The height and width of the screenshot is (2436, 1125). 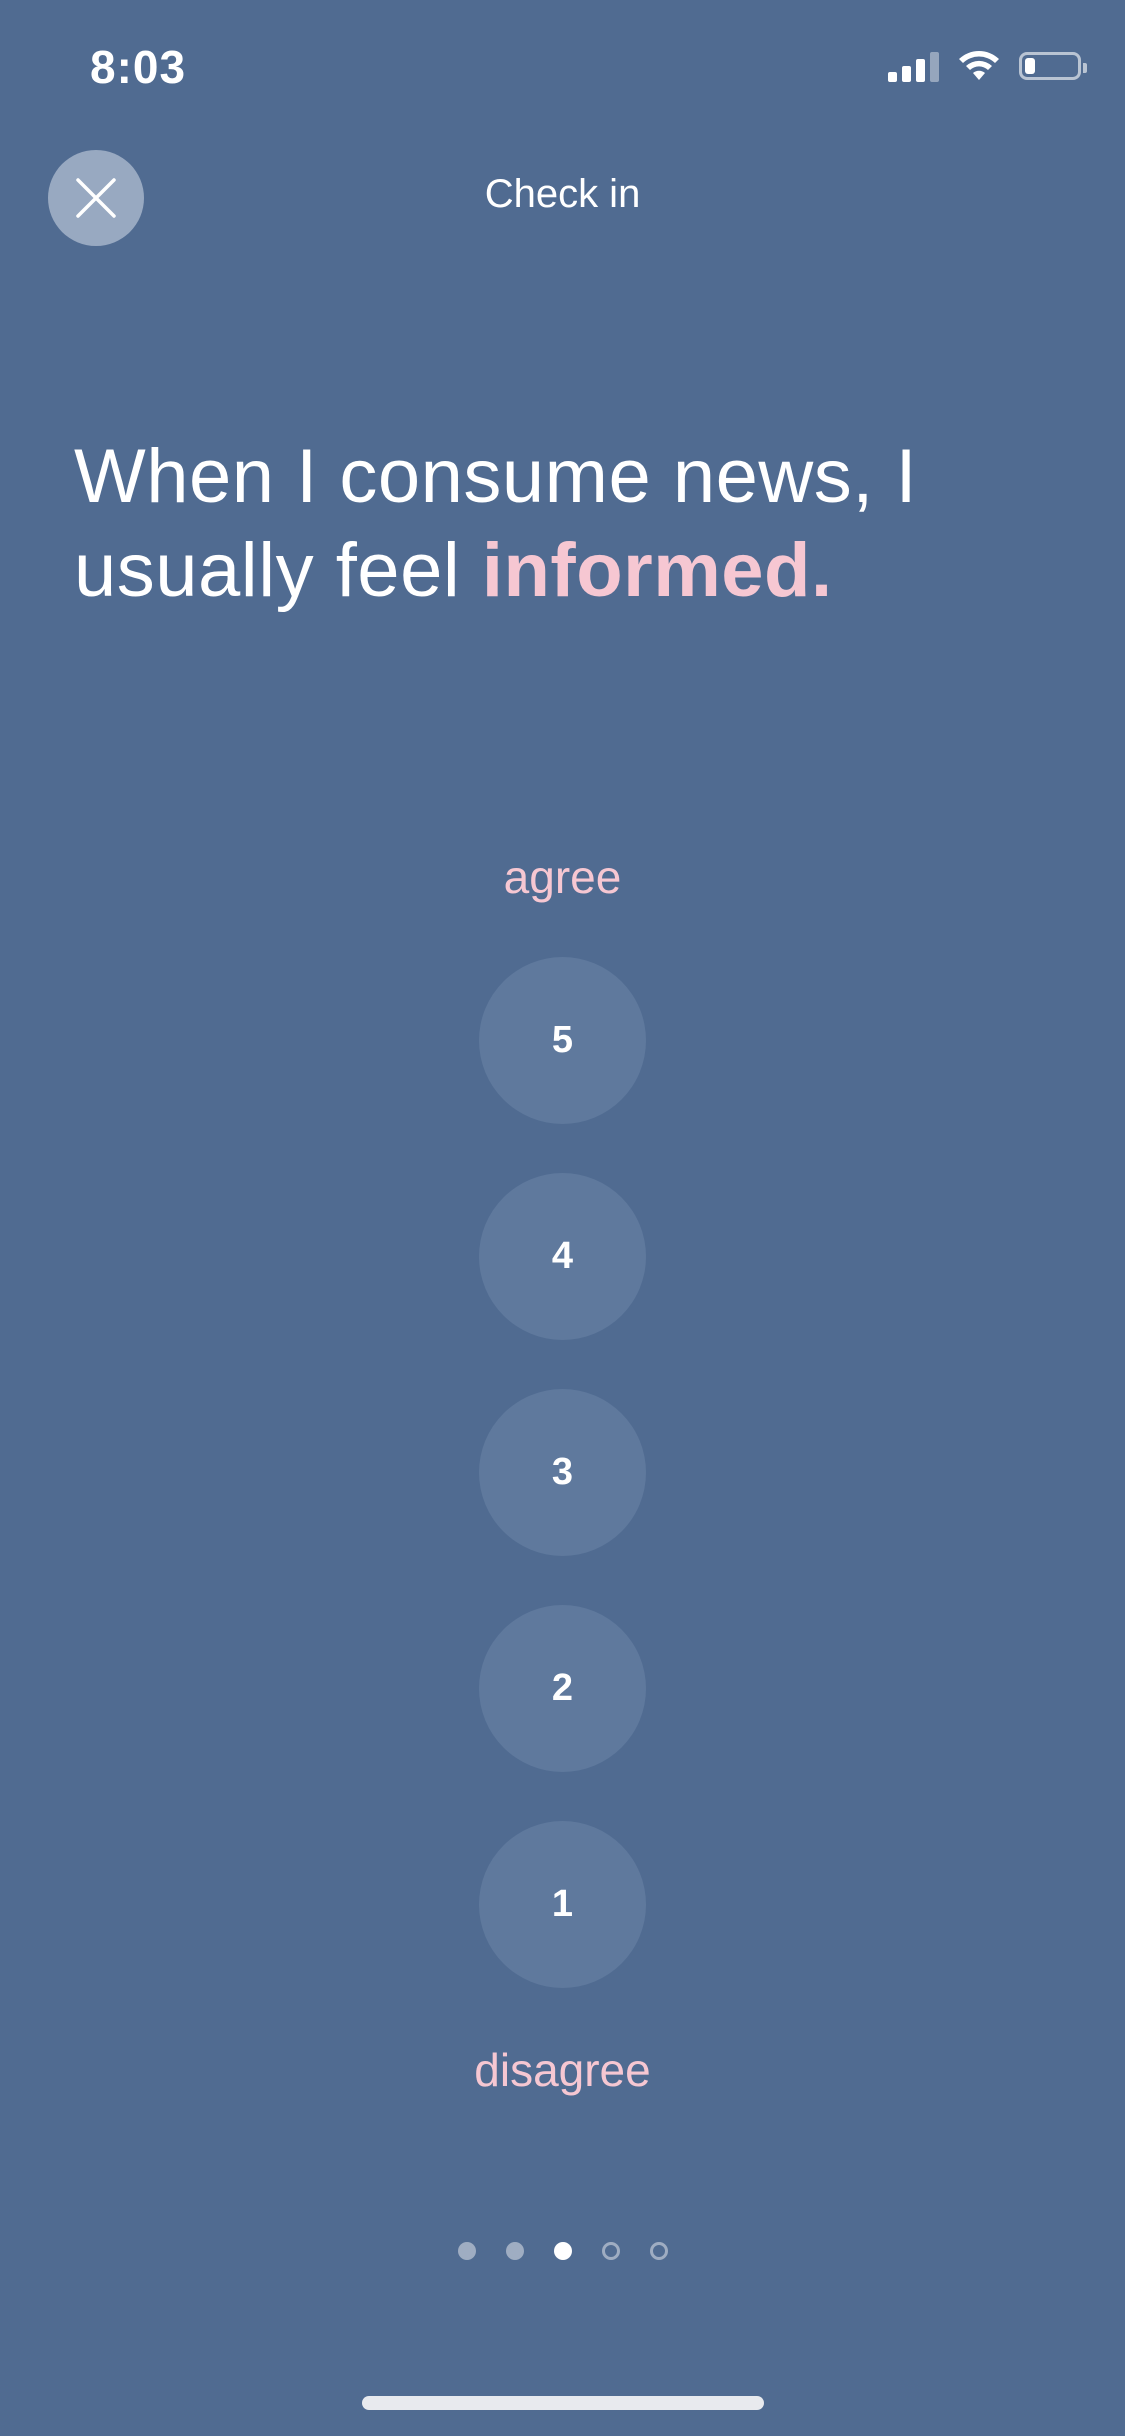 What do you see at coordinates (562, 1040) in the screenshot?
I see `scale-option-5: 5` at bounding box center [562, 1040].